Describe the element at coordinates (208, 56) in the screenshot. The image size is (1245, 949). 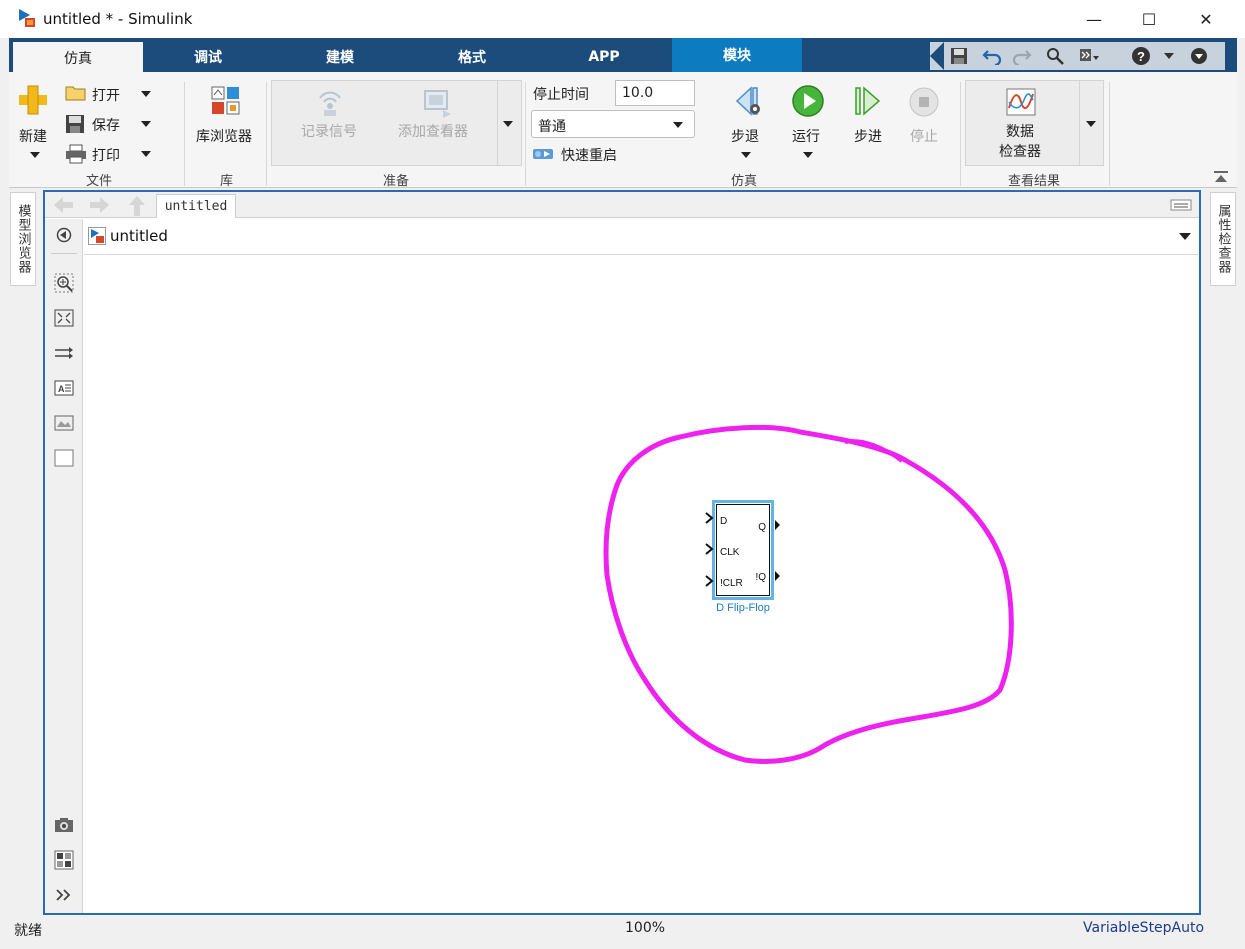
I see `tab-debug: 调试` at that location.